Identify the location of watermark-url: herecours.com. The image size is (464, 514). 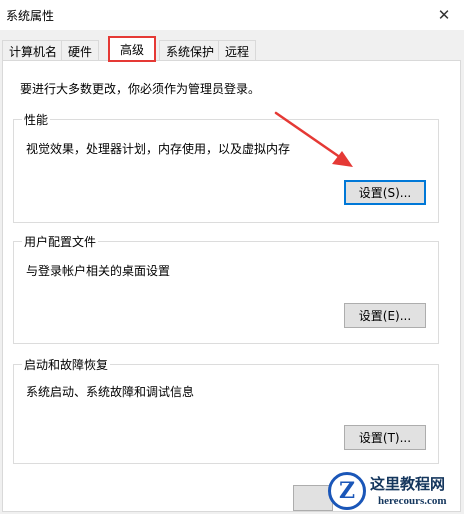
(412, 501).